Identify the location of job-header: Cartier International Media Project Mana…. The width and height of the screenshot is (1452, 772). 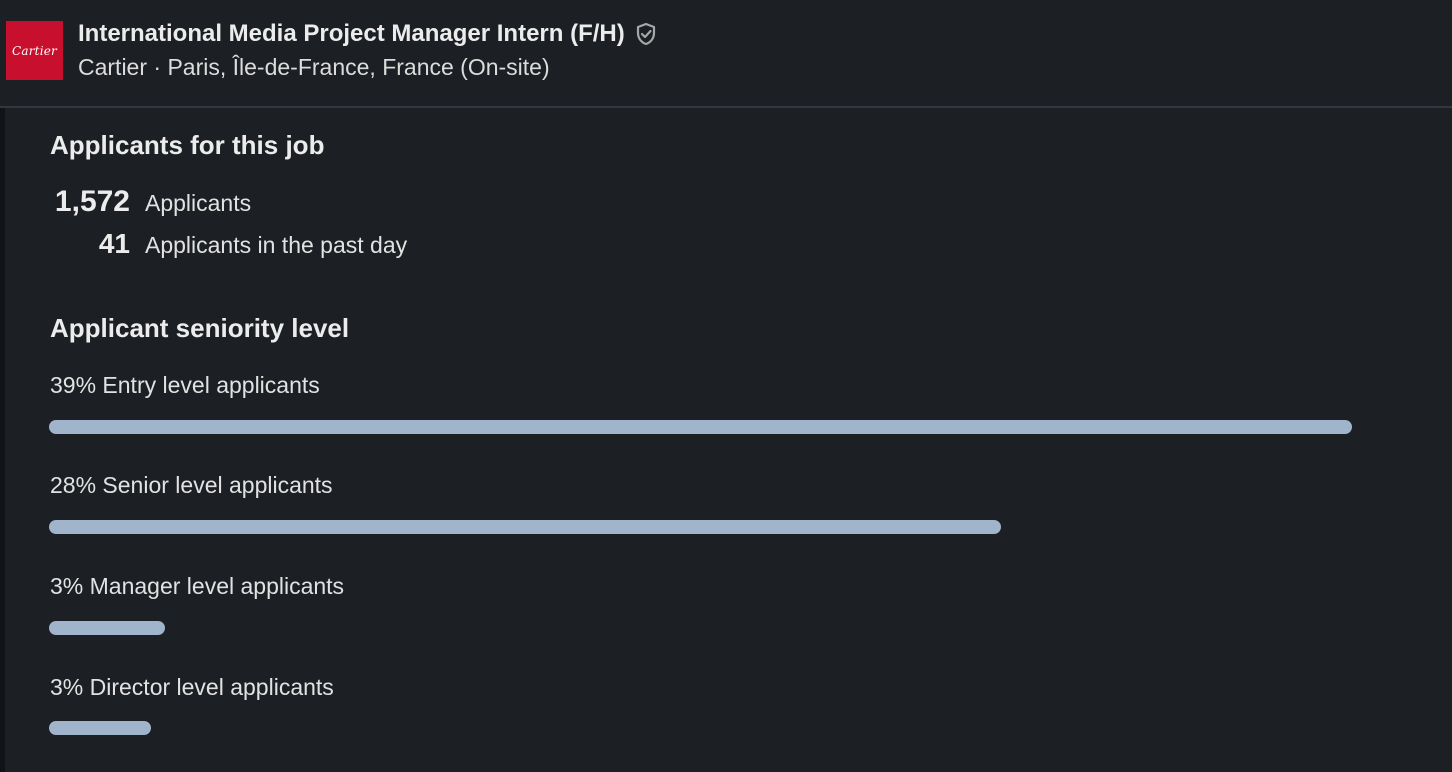
(726, 54).